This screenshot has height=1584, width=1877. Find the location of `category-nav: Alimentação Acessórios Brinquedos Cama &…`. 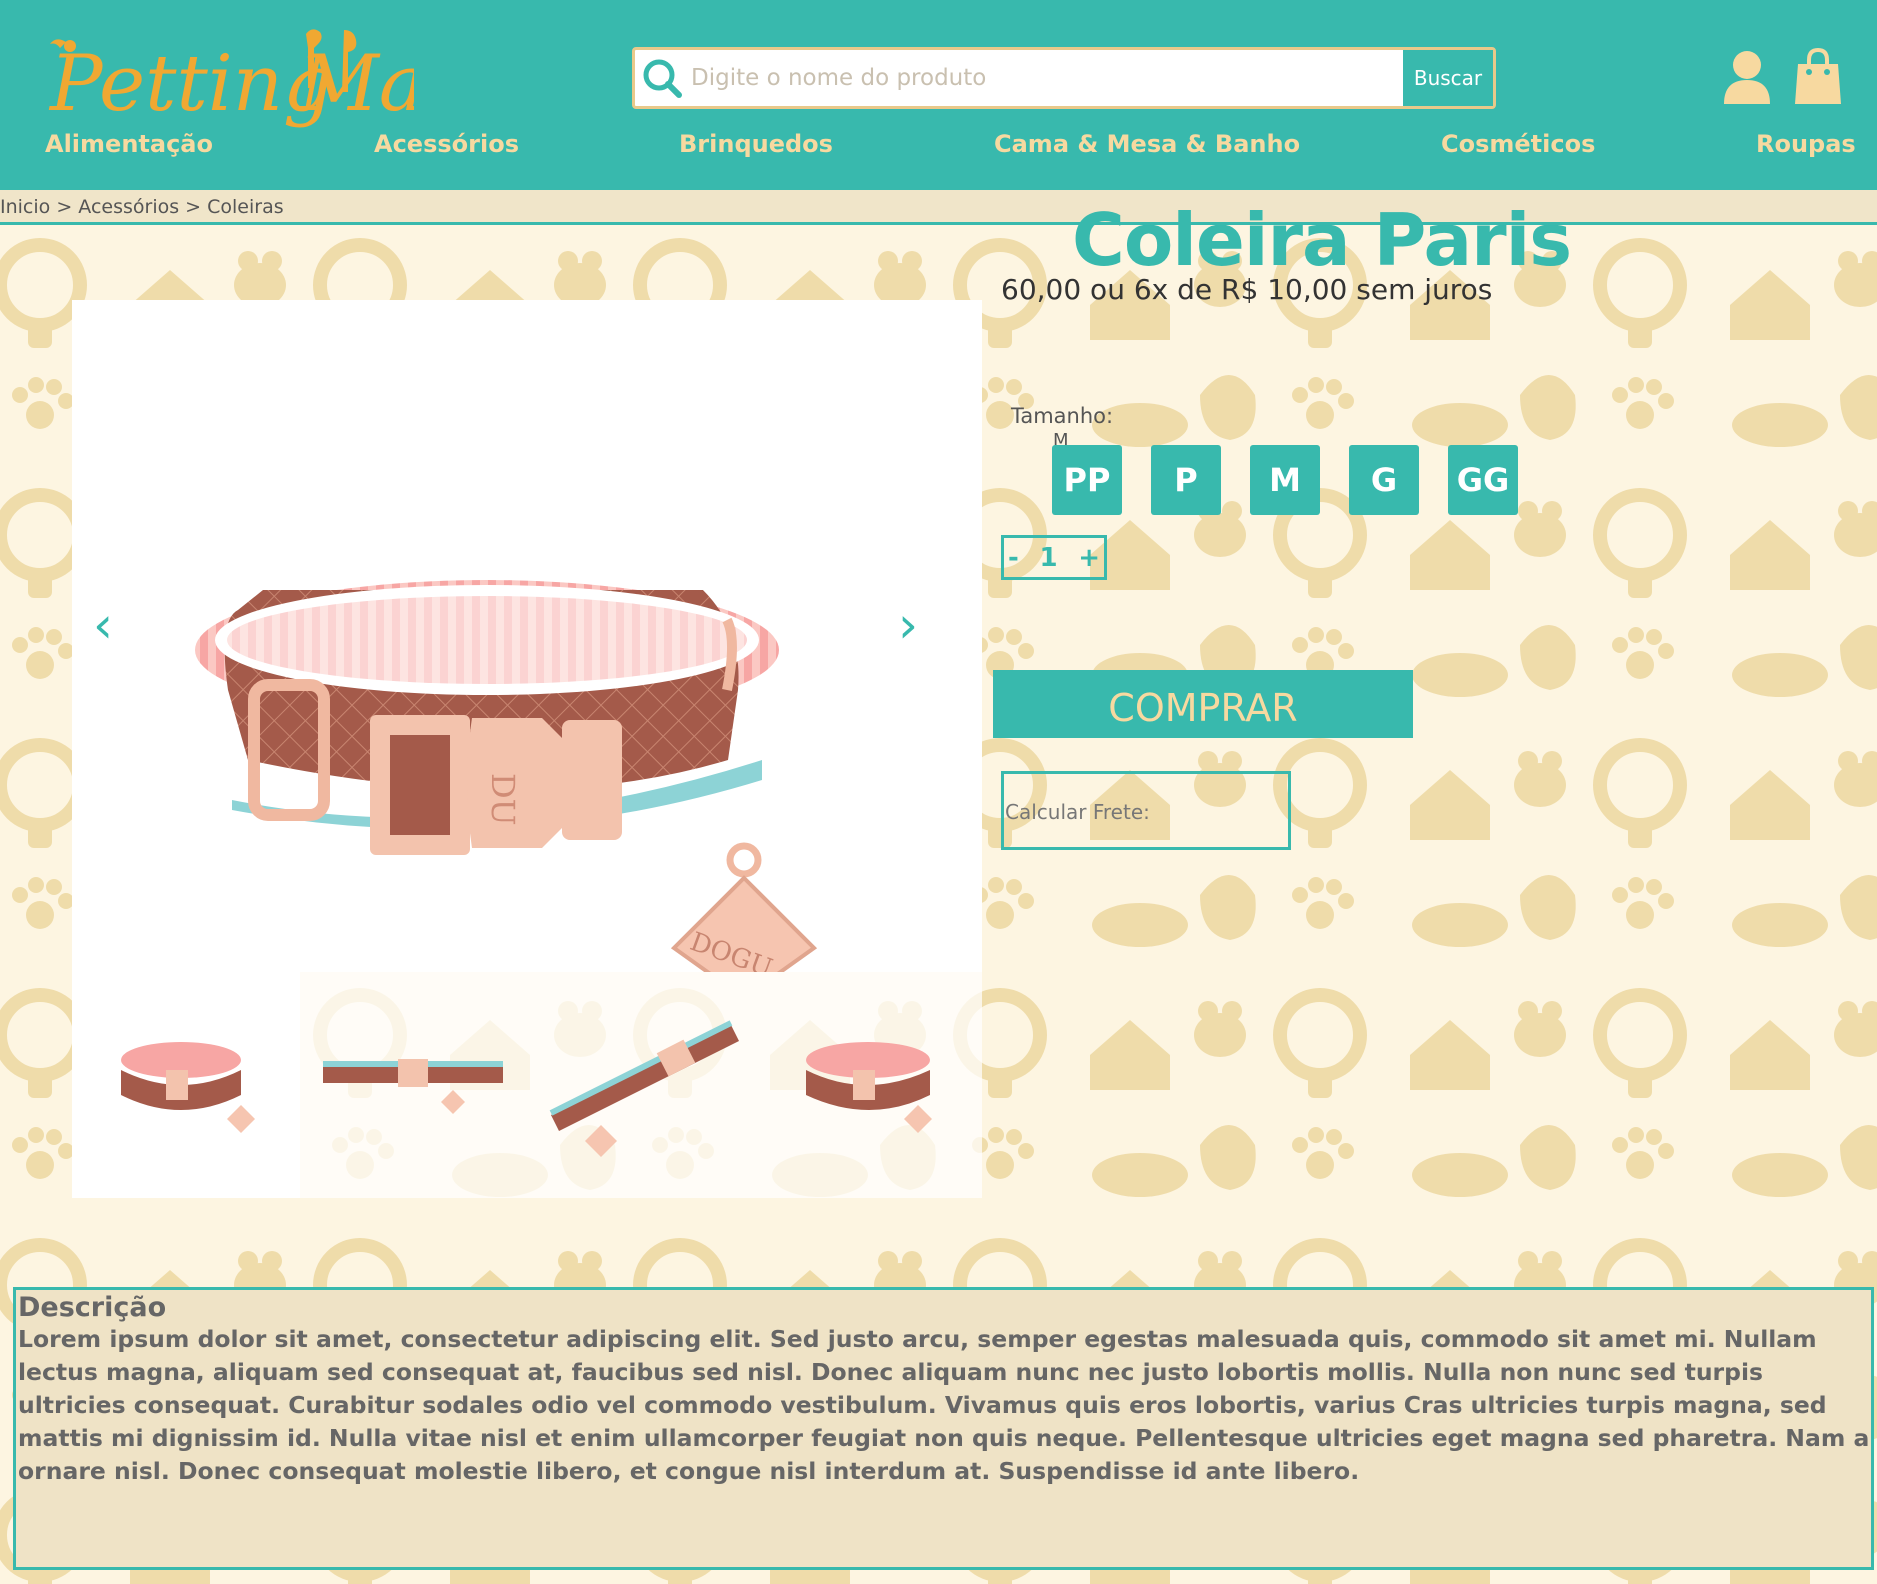

category-nav: Alimentação Acessórios Brinquedos Cama &… is located at coordinates (938, 150).